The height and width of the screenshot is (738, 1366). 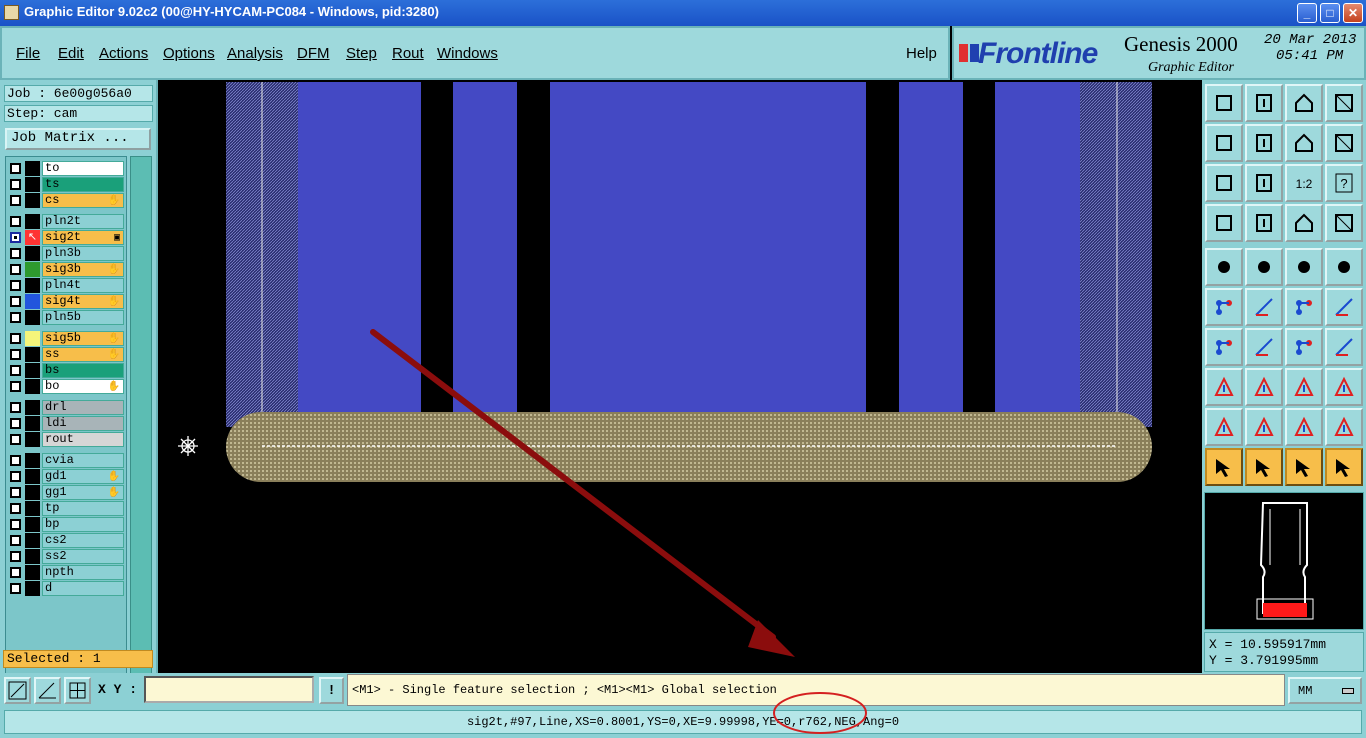 What do you see at coordinates (83, 200) in the screenshot?
I see `layer-name: cs ✋` at bounding box center [83, 200].